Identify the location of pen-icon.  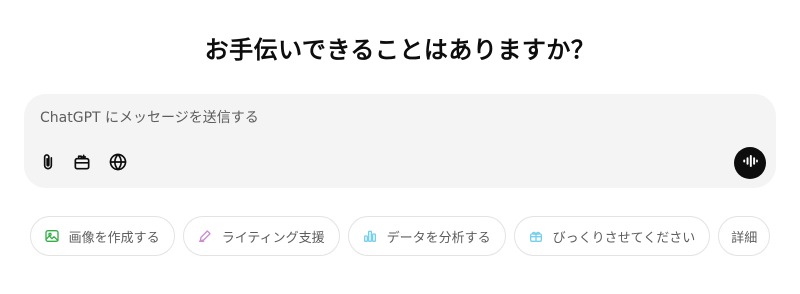
(205, 236).